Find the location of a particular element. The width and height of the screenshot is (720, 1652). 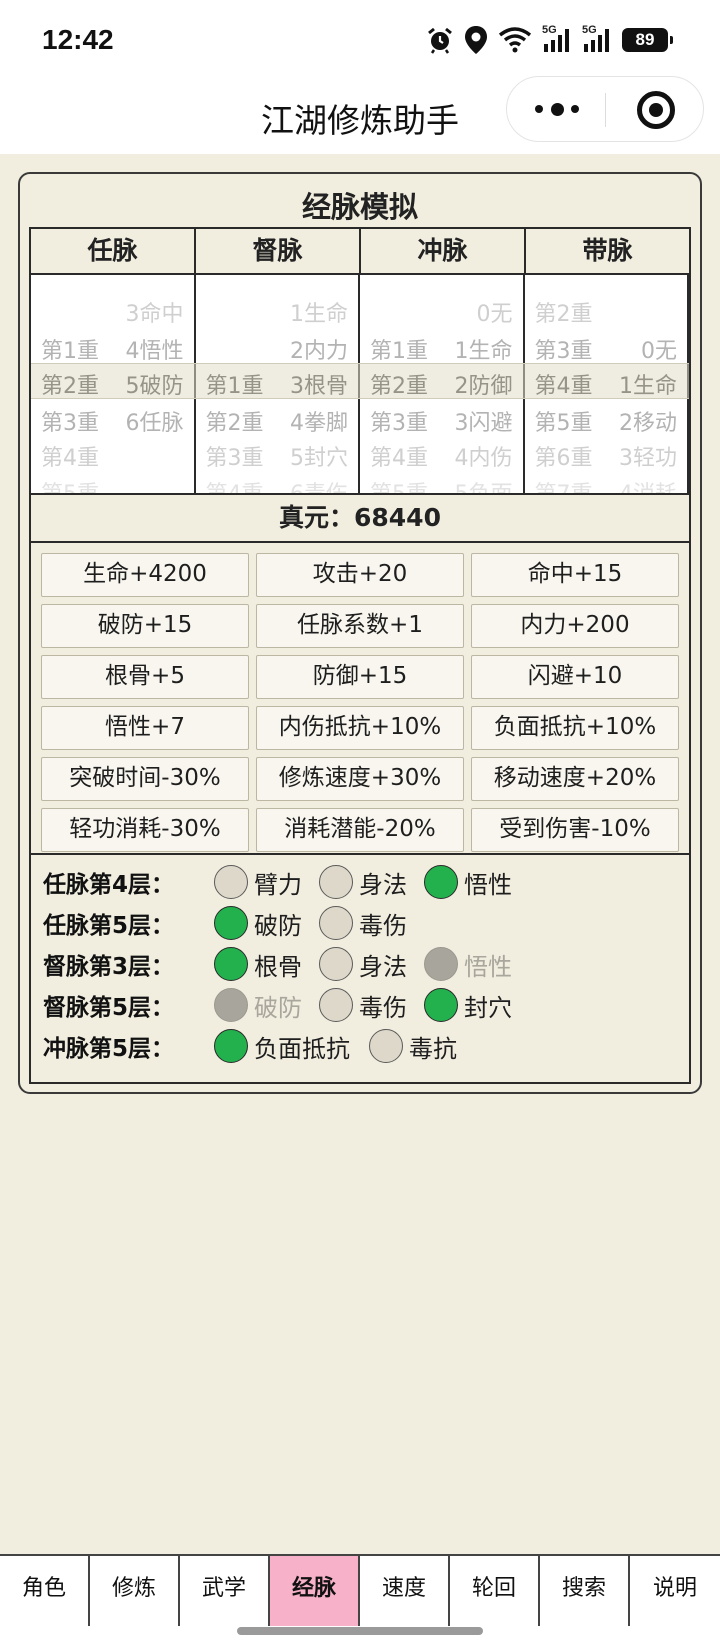

picker-column-chong: 0无第1重 1生命第2重 2防御第3重 3闪避第4重 4内伤第5重 5负面 is located at coordinates (442, 384).